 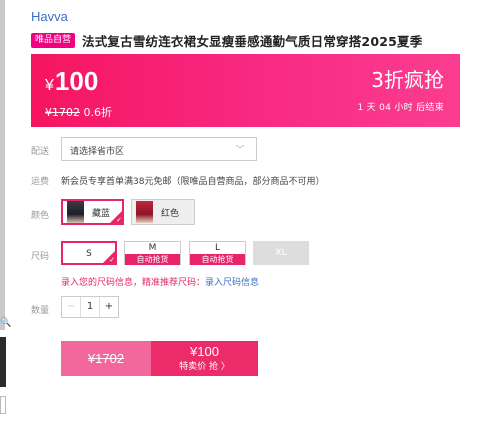 I want to click on buy-now-button: ¥100 特卖价 抢 〉, so click(x=204, y=358).